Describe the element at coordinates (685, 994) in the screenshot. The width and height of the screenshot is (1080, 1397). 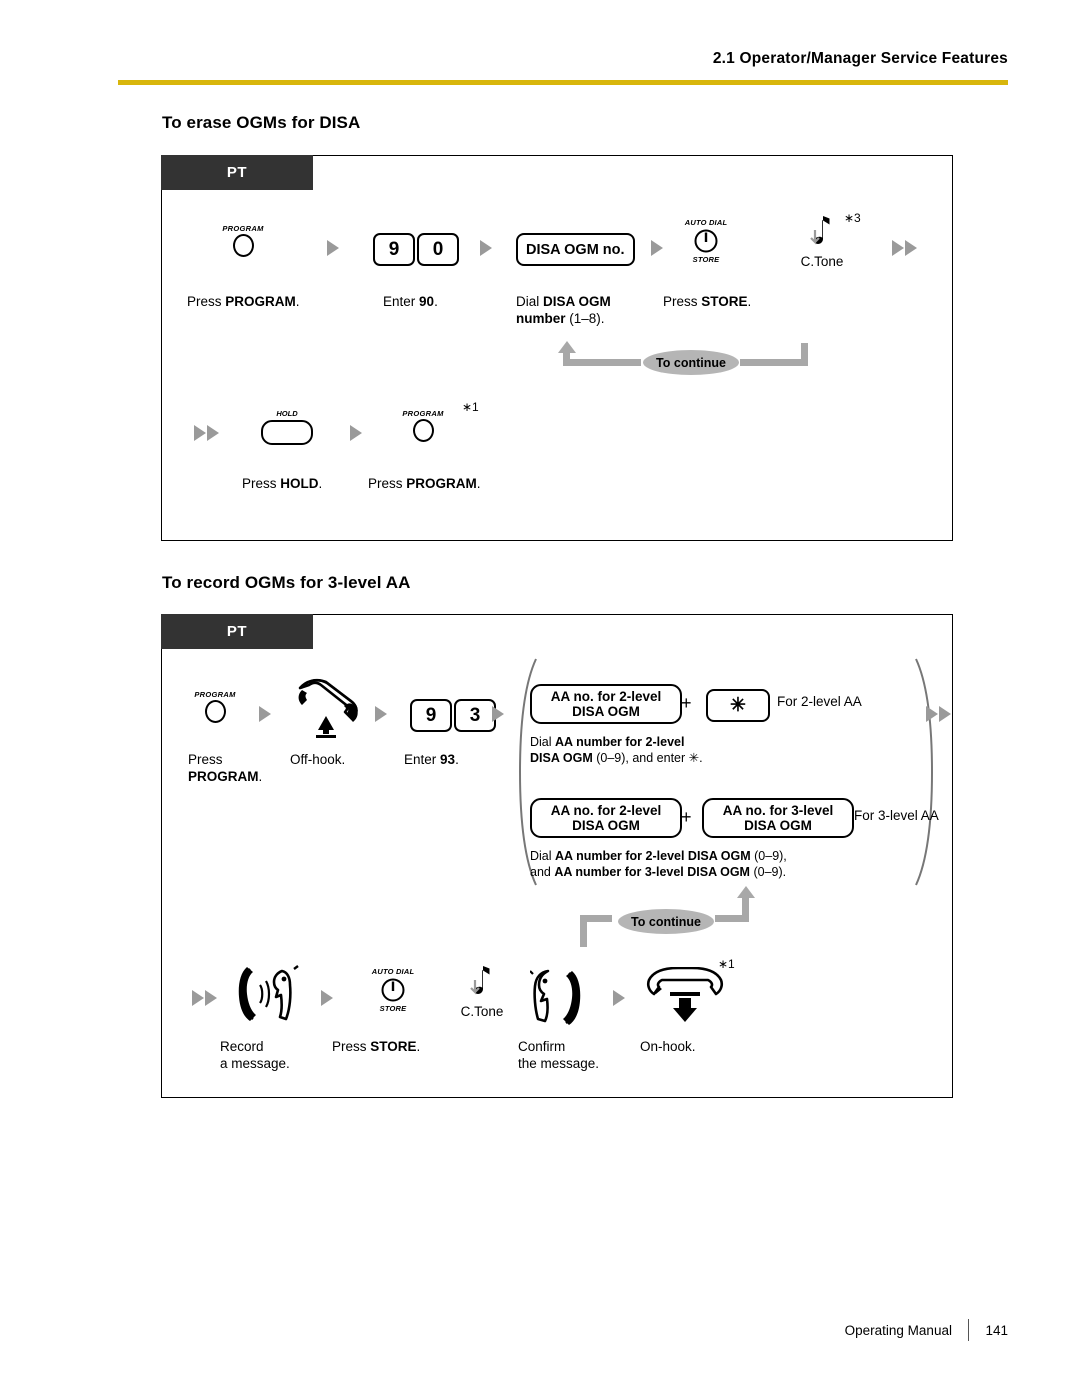
I see `on-hook-handset-glyph` at that location.